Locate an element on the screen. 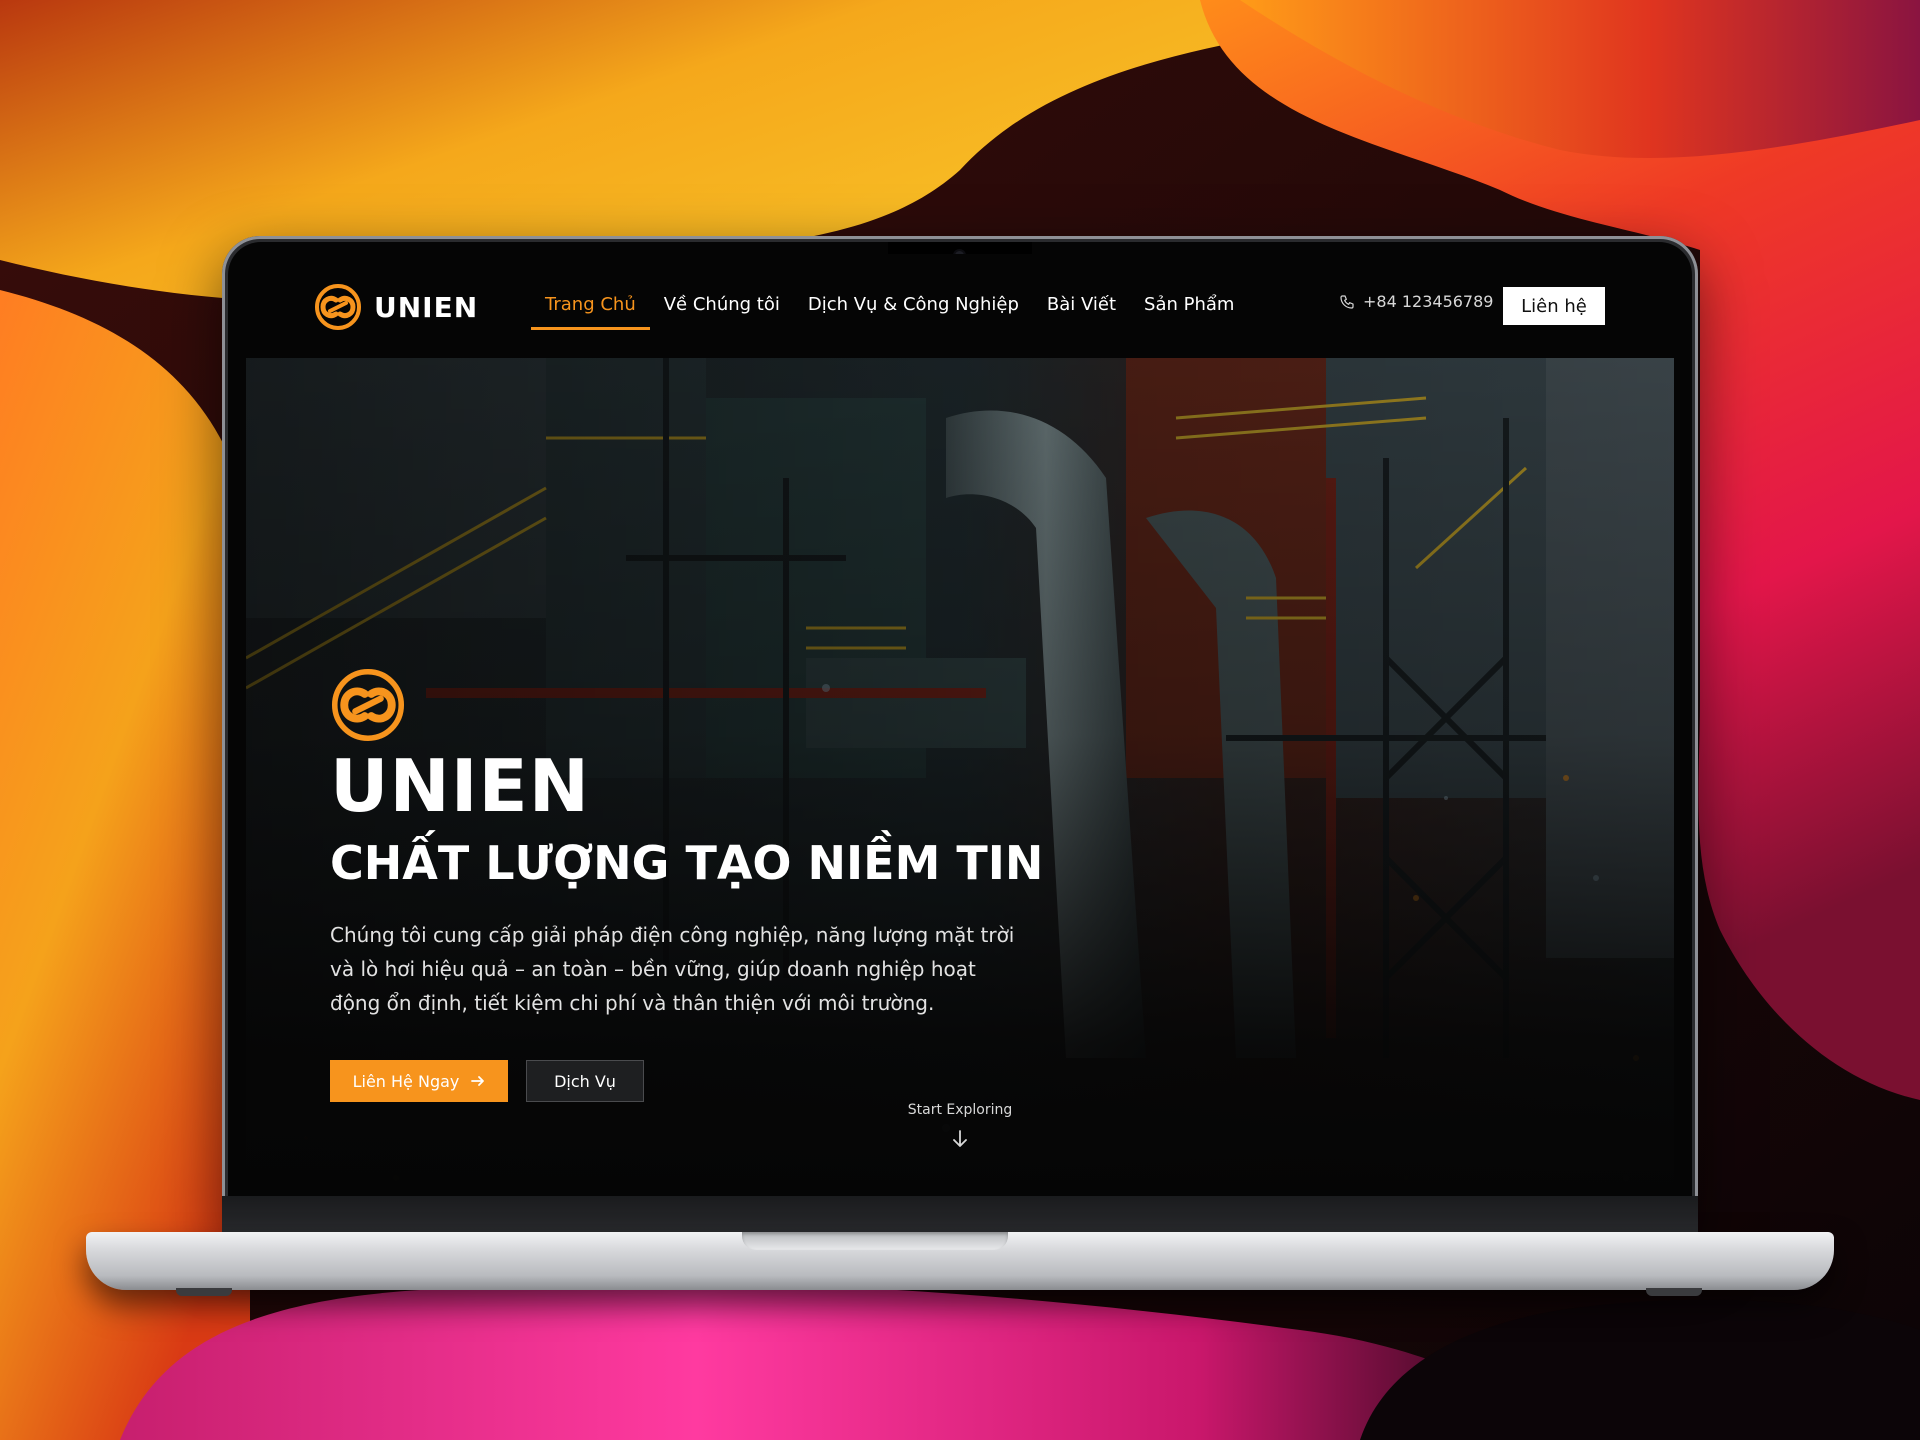 The width and height of the screenshot is (1920, 1440). start-exploring-link: Start Exploring is located at coordinates (960, 1110).